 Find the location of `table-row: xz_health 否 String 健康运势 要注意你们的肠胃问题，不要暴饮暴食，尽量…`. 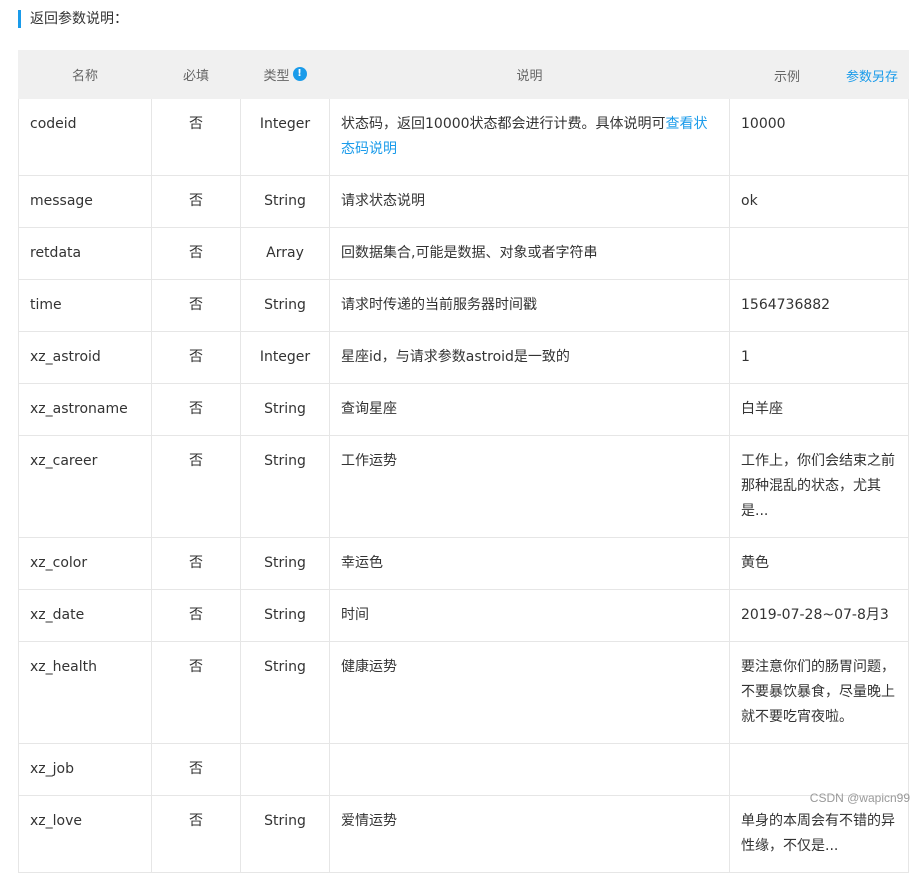

table-row: xz_health 否 String 健康运势 要注意你们的肠胃问题，不要暴饮暴食，尽量… is located at coordinates (463, 692).